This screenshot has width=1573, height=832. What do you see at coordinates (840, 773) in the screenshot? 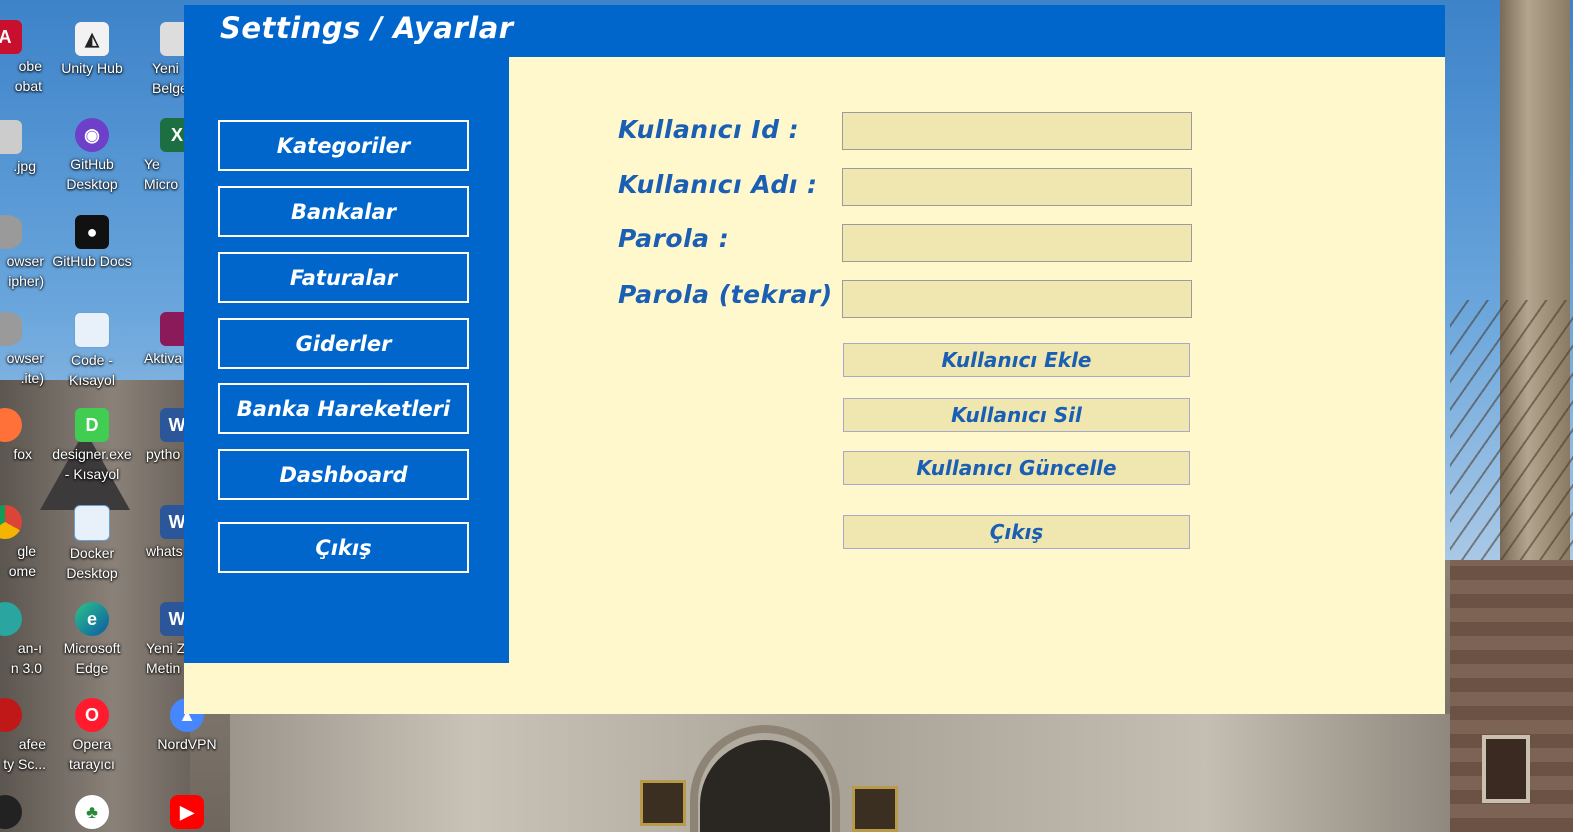
I see `wallpaper-facade` at bounding box center [840, 773].